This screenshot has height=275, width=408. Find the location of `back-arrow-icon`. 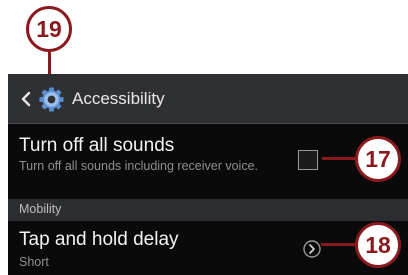

back-arrow-icon is located at coordinates (26, 99).